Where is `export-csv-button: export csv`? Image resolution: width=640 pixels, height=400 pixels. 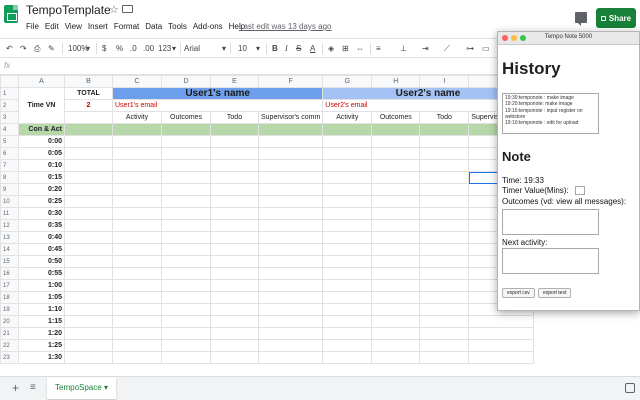
export-csv-button: export csv is located at coordinates (518, 293).